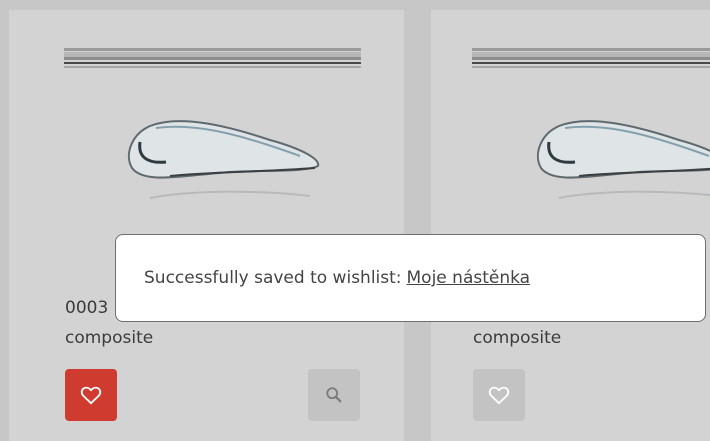  I want to click on wishlist-link: Moje nástěnka, so click(469, 278).